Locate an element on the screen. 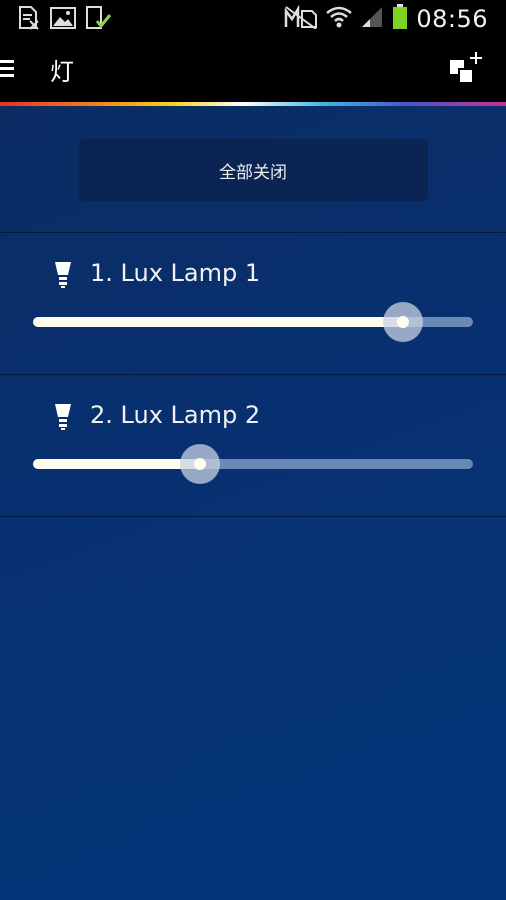 This screenshot has height=900, width=506. status-bar: 08:56 is located at coordinates (253, 18).